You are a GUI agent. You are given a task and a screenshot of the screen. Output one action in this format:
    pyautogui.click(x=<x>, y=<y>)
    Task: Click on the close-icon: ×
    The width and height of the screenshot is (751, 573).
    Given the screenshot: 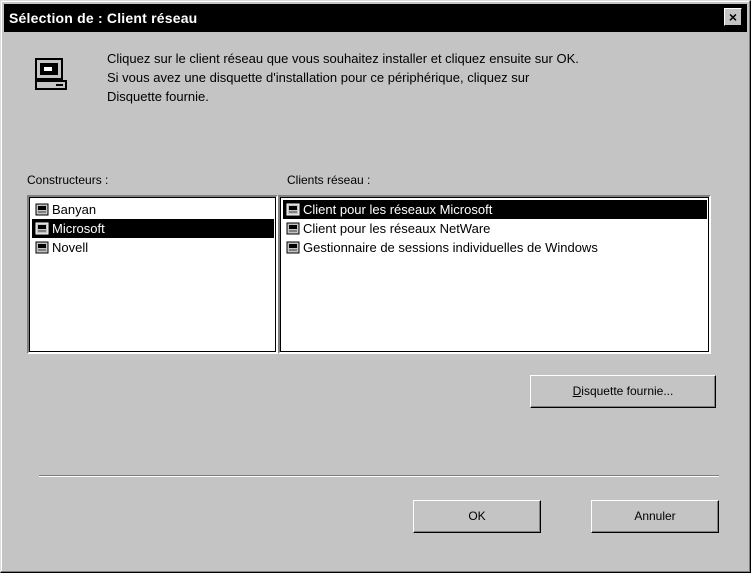 What is the action you would take?
    pyautogui.click(x=733, y=17)
    